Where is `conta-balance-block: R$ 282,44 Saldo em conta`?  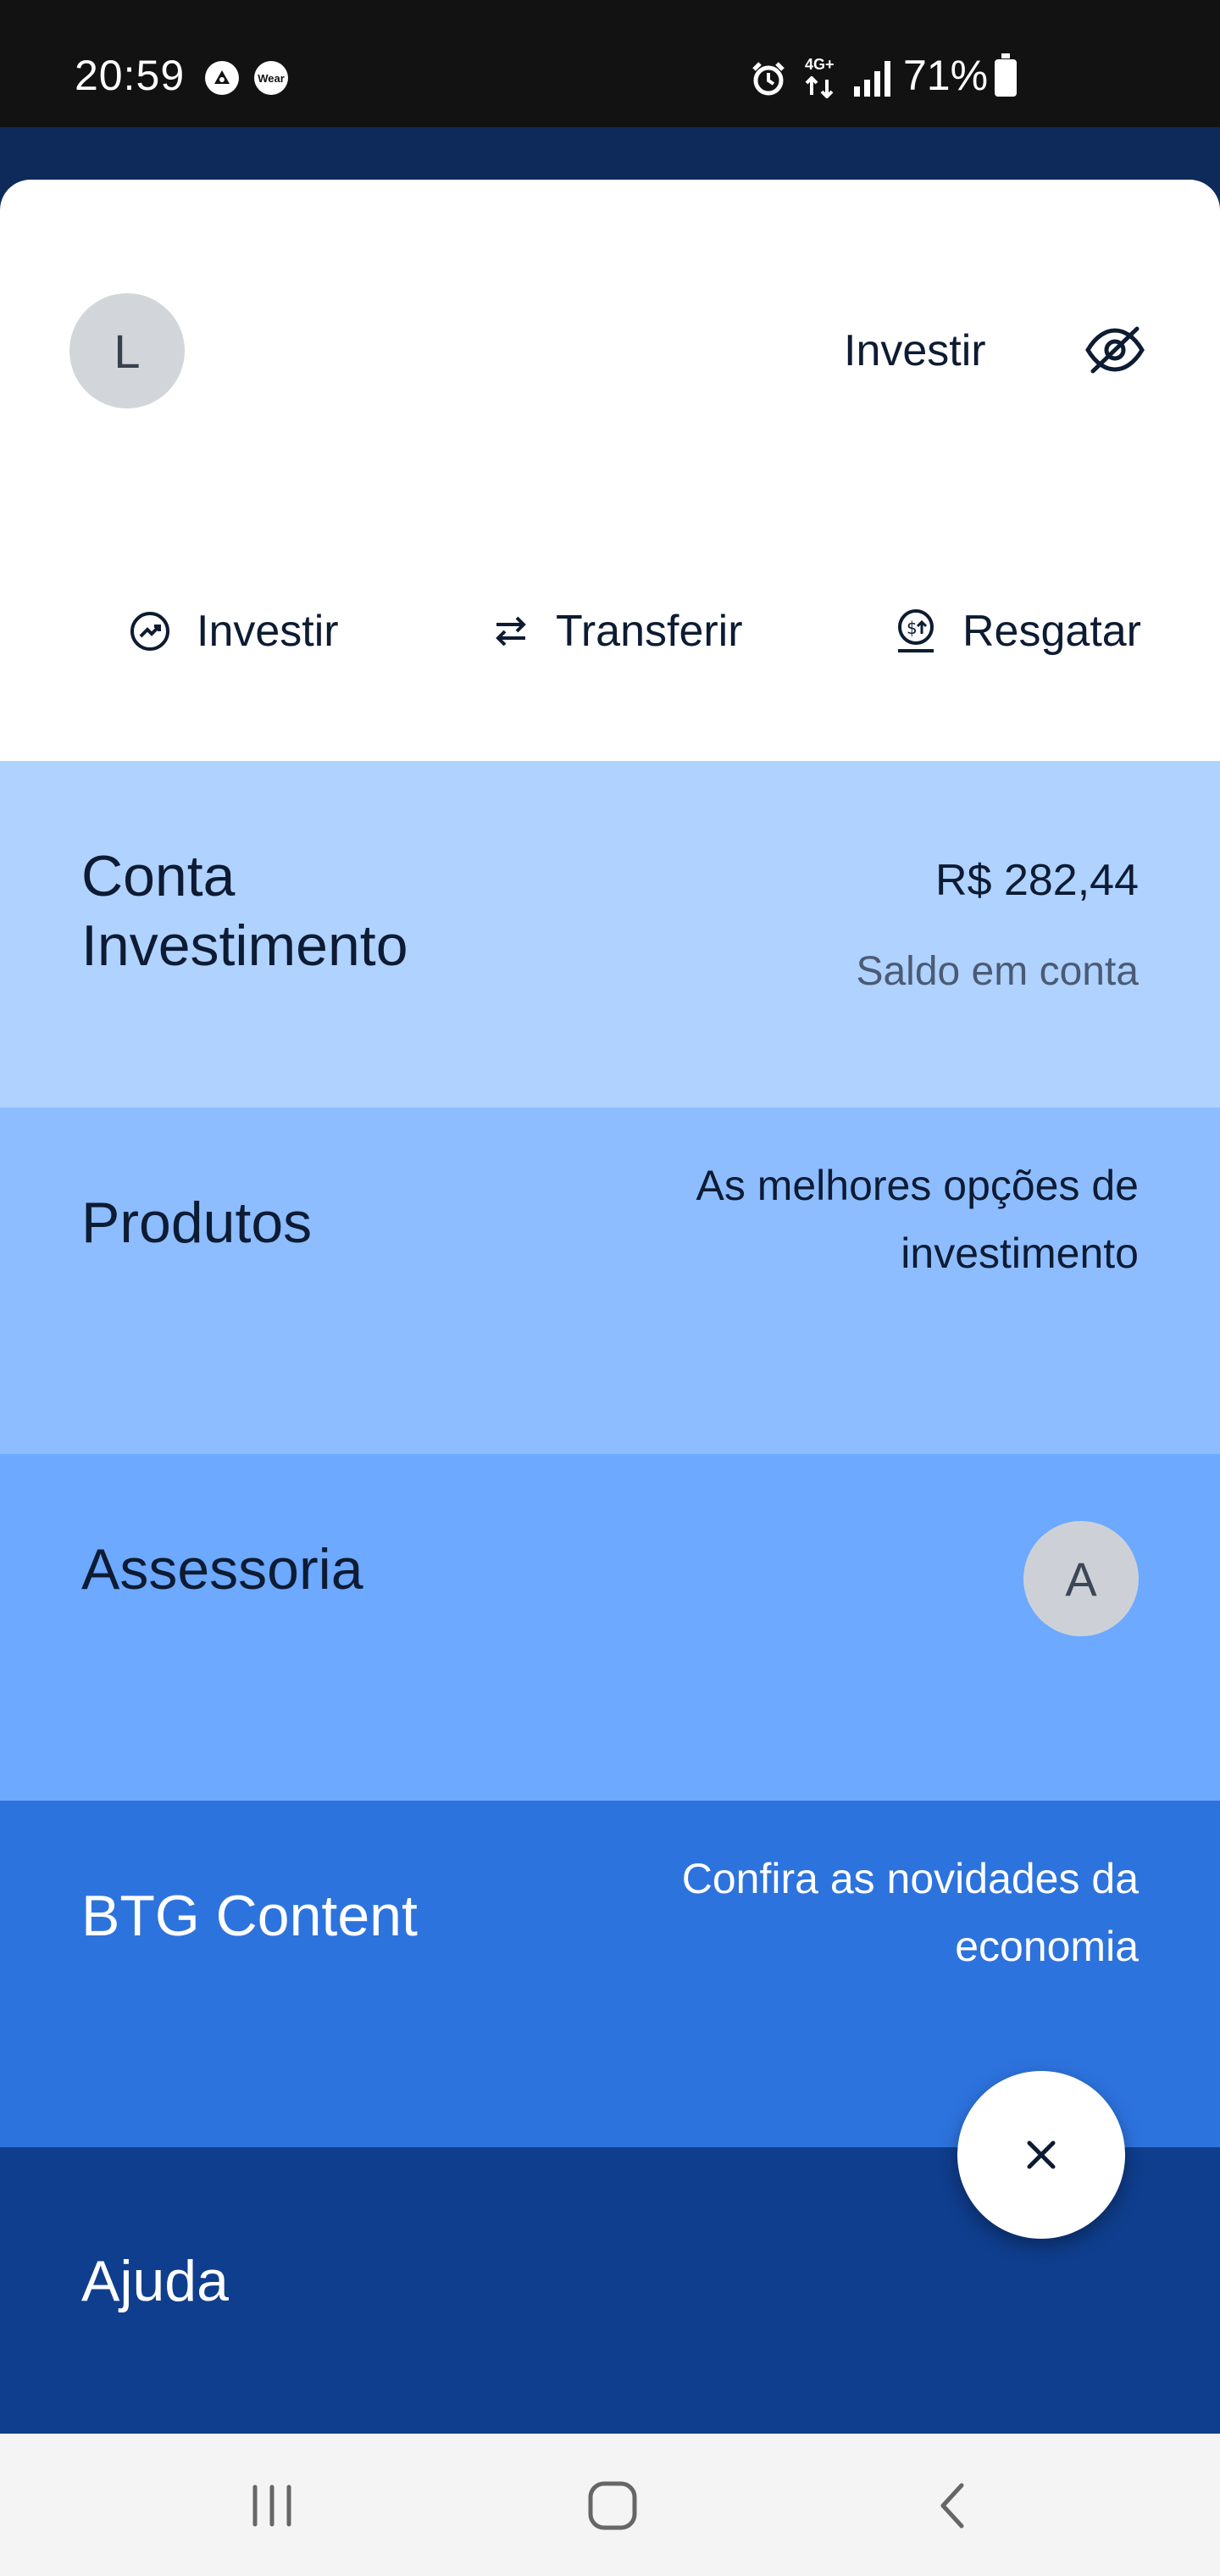
conta-balance-block: R$ 282,44 Saldo em conta is located at coordinates (998, 925).